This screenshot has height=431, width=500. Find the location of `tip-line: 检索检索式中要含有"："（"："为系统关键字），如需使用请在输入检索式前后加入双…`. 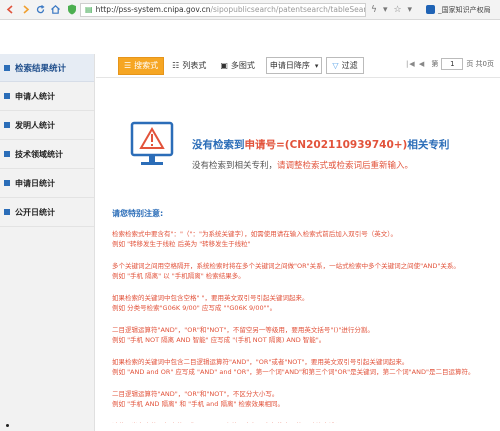

tip-line: 检索检索式中要含有"："（"："为系统关键字），如需使用请在输入检索式前后加入双… is located at coordinates (254, 234).